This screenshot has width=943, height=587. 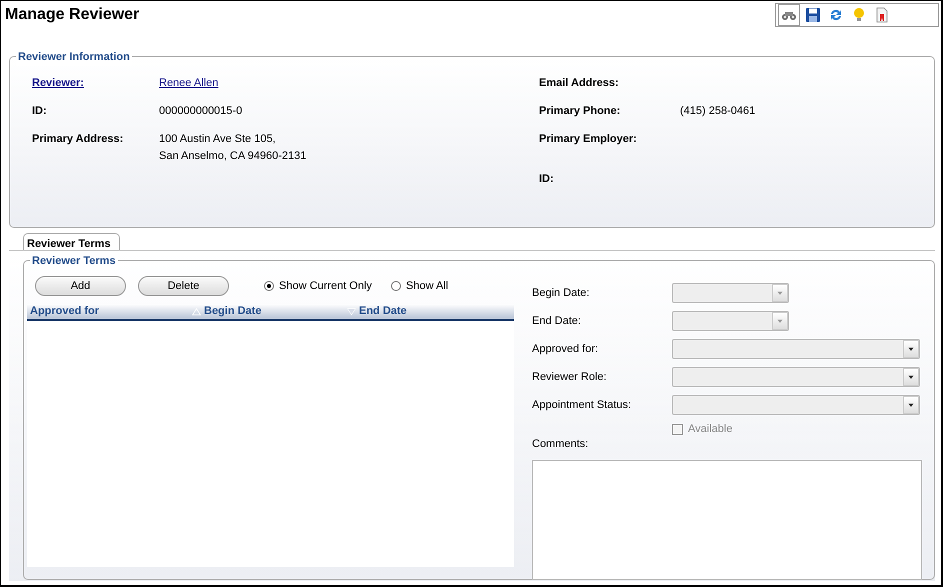 What do you see at coordinates (349, 89) in the screenshot?
I see `field-value: Renee Allen` at bounding box center [349, 89].